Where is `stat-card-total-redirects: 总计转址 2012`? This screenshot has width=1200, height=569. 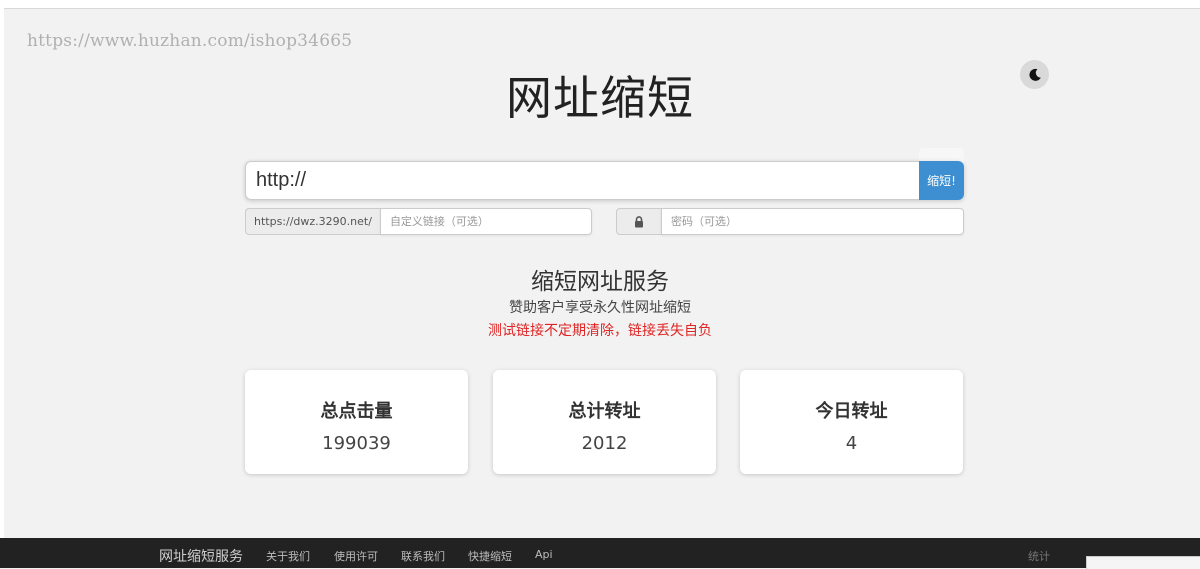 stat-card-total-redirects: 总计转址 2012 is located at coordinates (604, 422).